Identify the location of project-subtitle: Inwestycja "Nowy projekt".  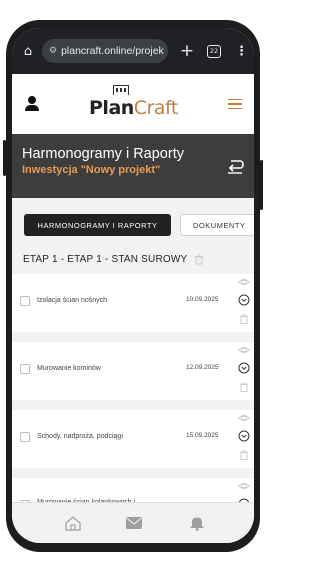
(91, 170).